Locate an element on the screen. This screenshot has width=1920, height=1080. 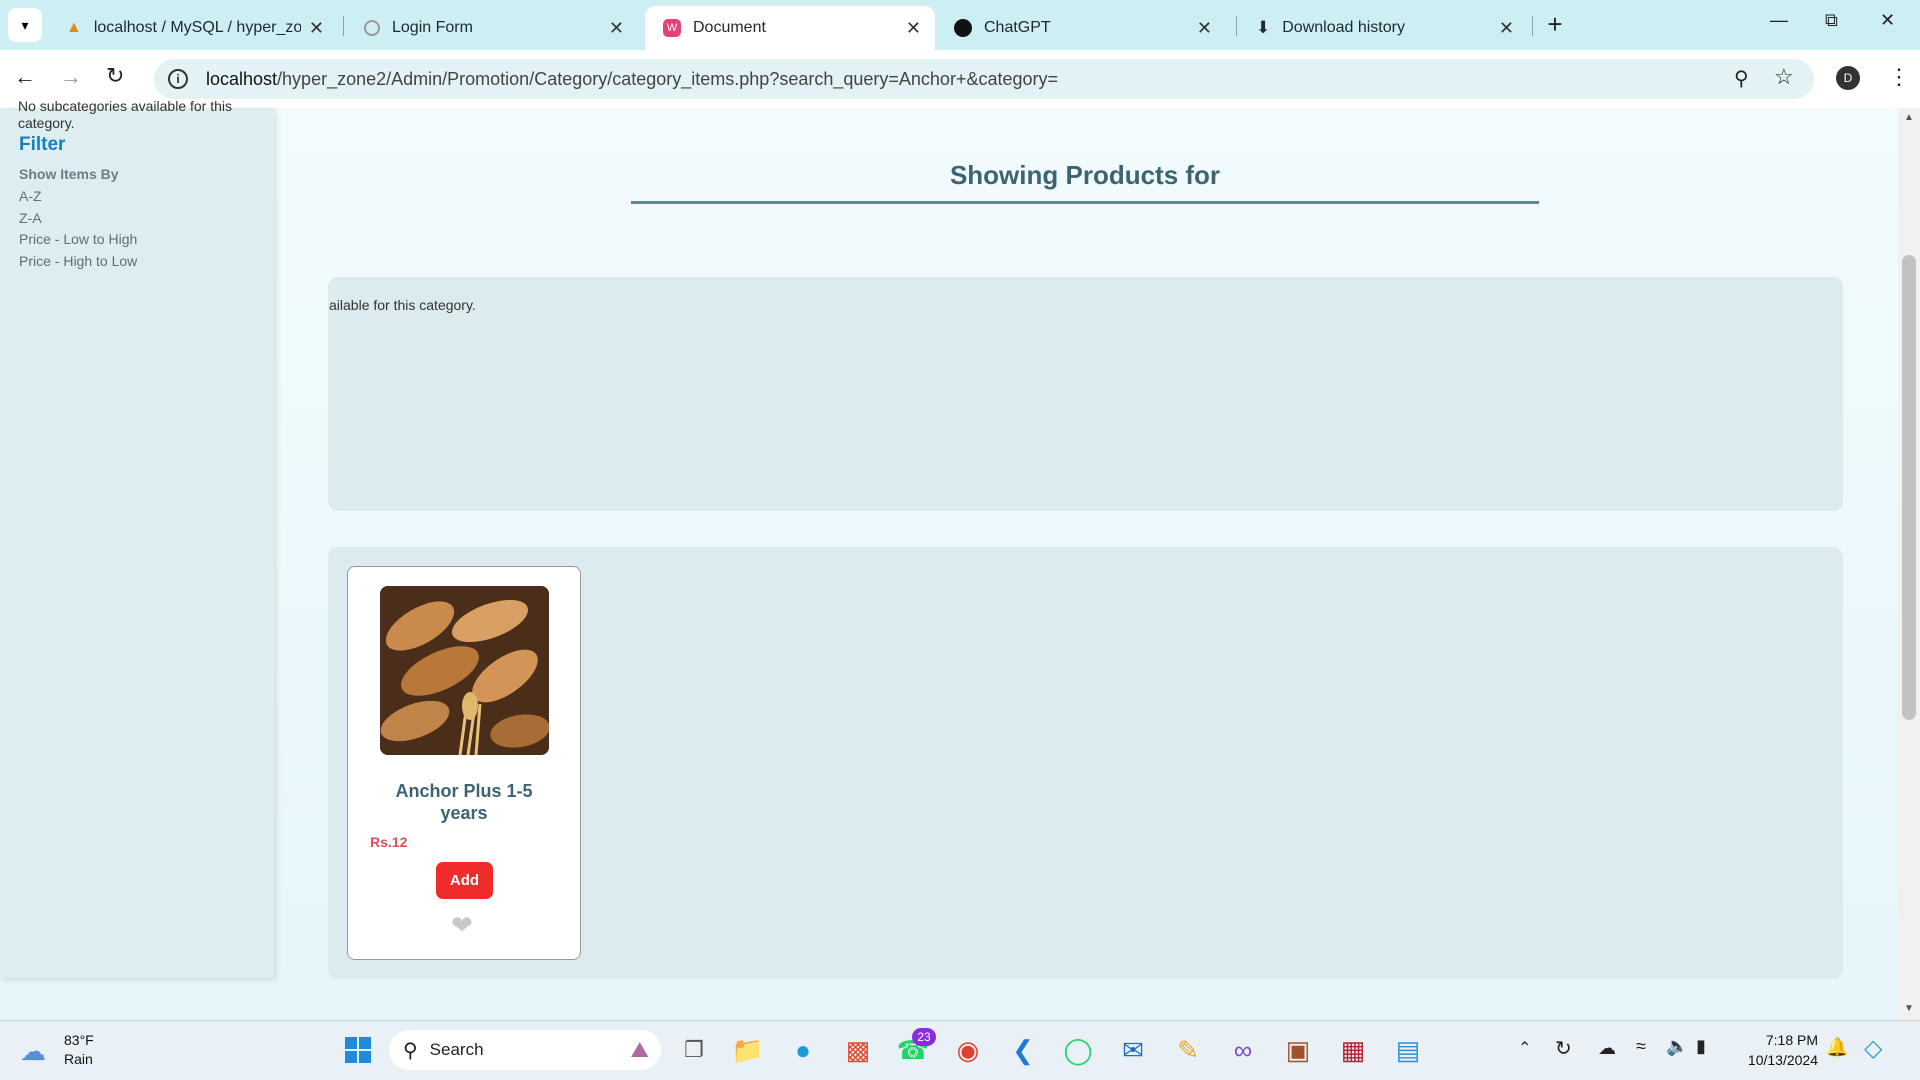
plus-icon: + is located at coordinates (1555, 24).